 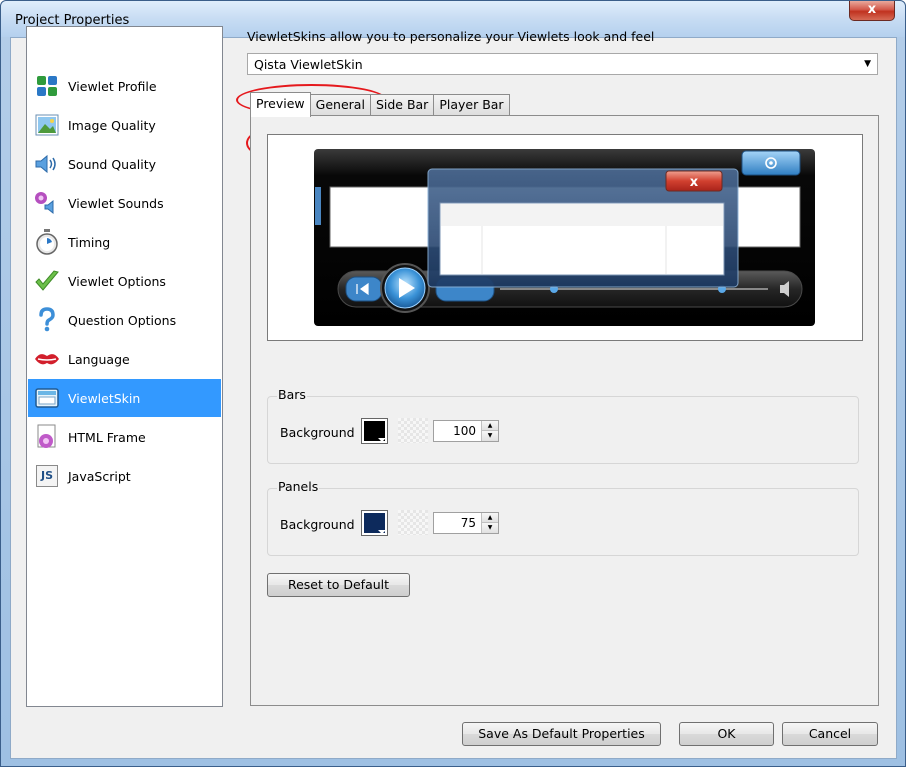 I want to click on nav-item-question-options: Question Options, so click(x=124, y=320).